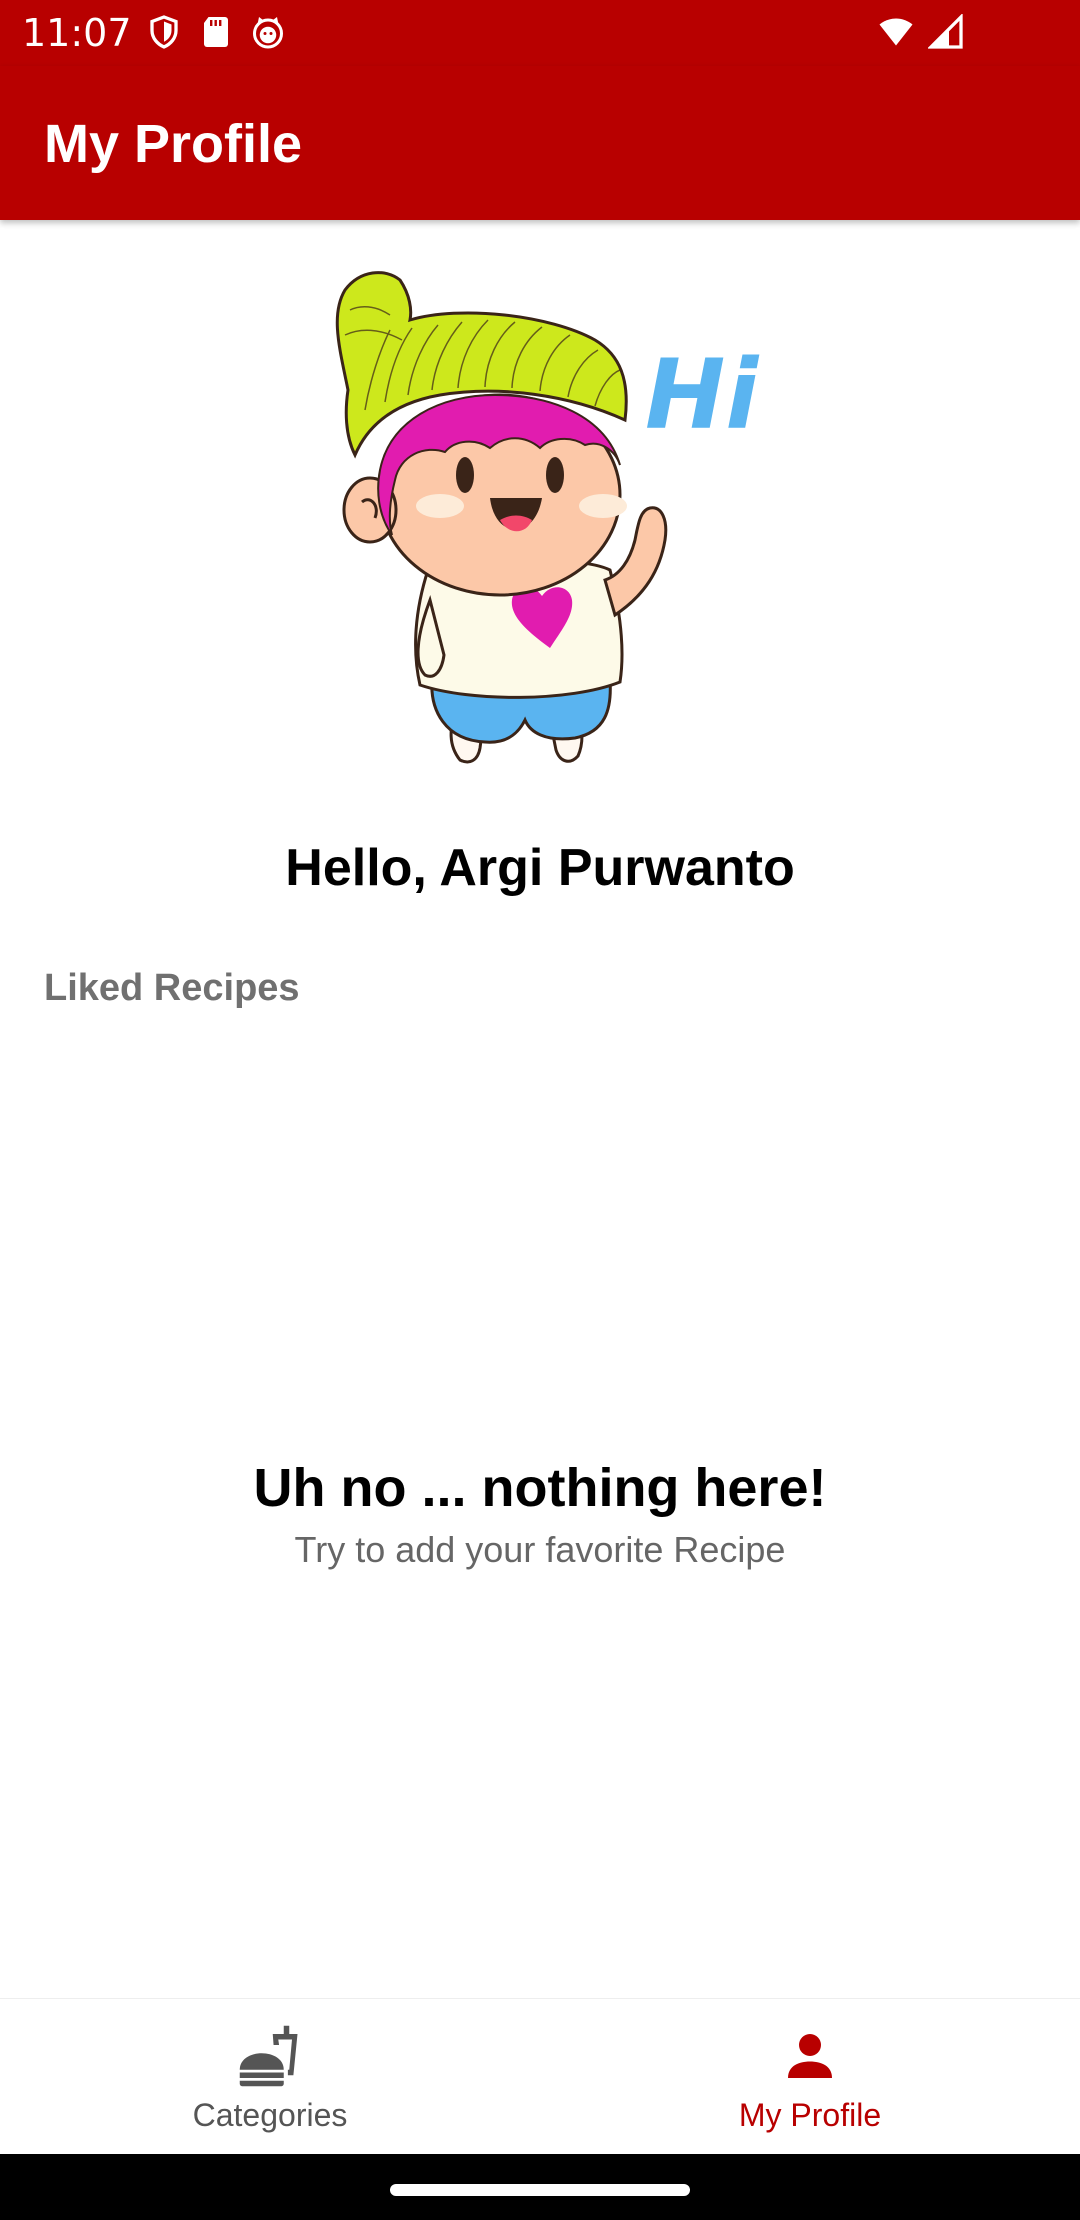  What do you see at coordinates (810, 2115) in the screenshot?
I see `nav-label-my-profile: My Profile` at bounding box center [810, 2115].